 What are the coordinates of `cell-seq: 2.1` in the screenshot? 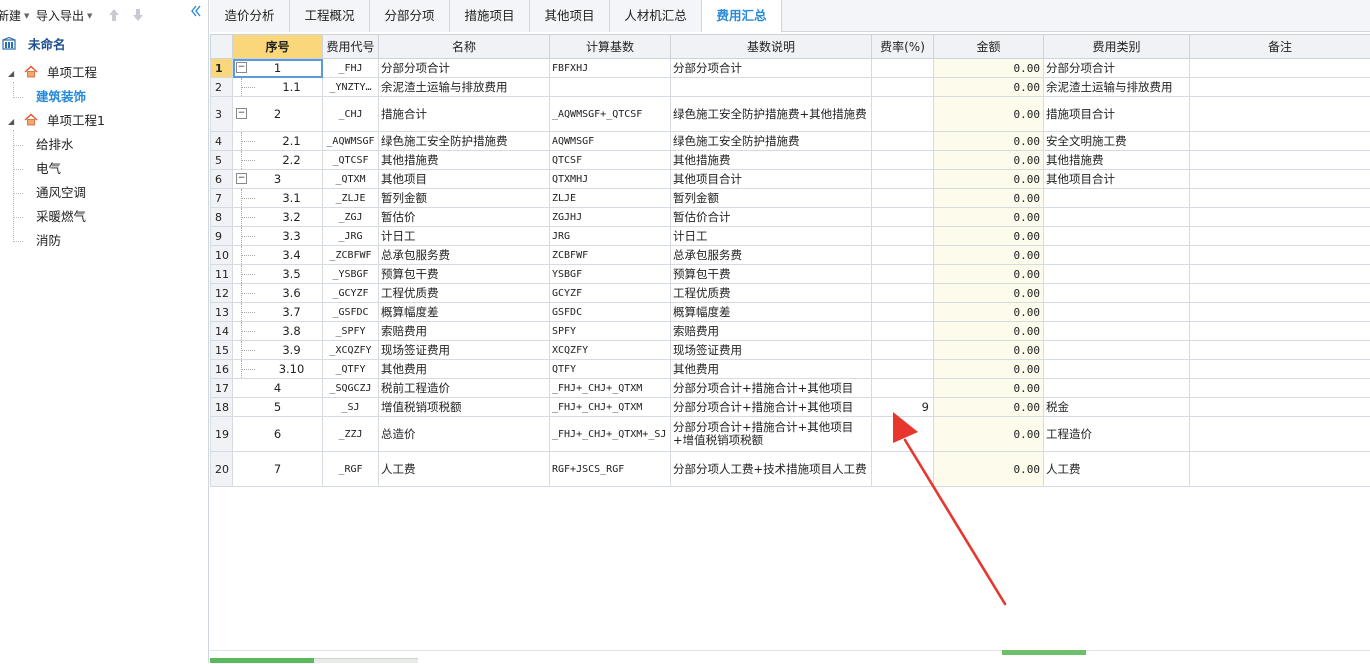 It's located at (278, 141).